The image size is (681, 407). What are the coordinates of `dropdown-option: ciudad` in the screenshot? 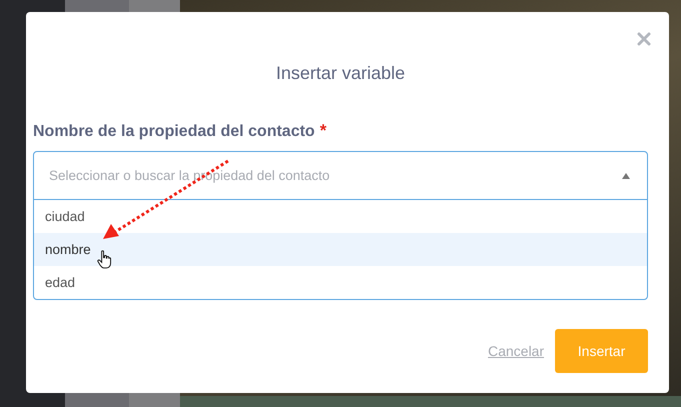 It's located at (340, 216).